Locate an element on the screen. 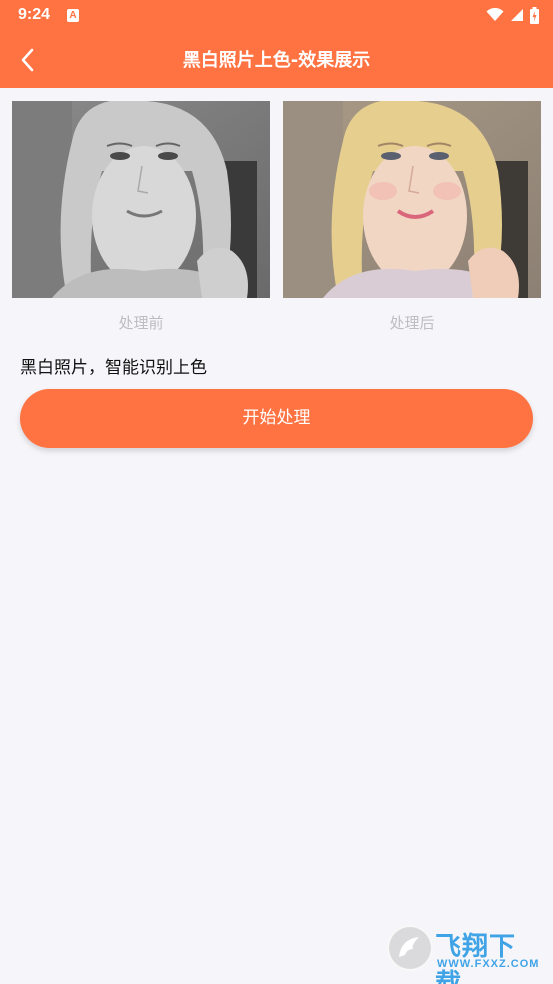  after-caption: 处理后 is located at coordinates (412, 323).